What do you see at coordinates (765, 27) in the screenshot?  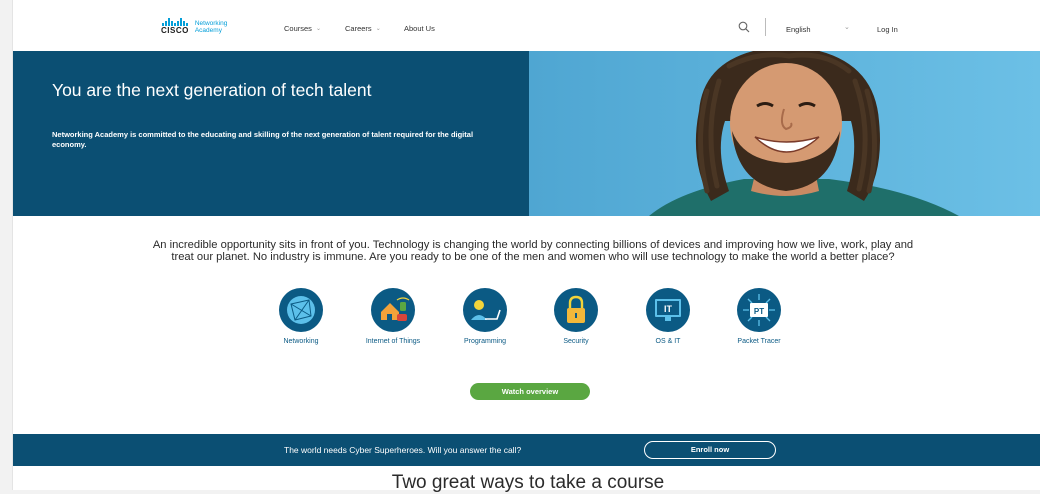 I see `header-divider` at bounding box center [765, 27].